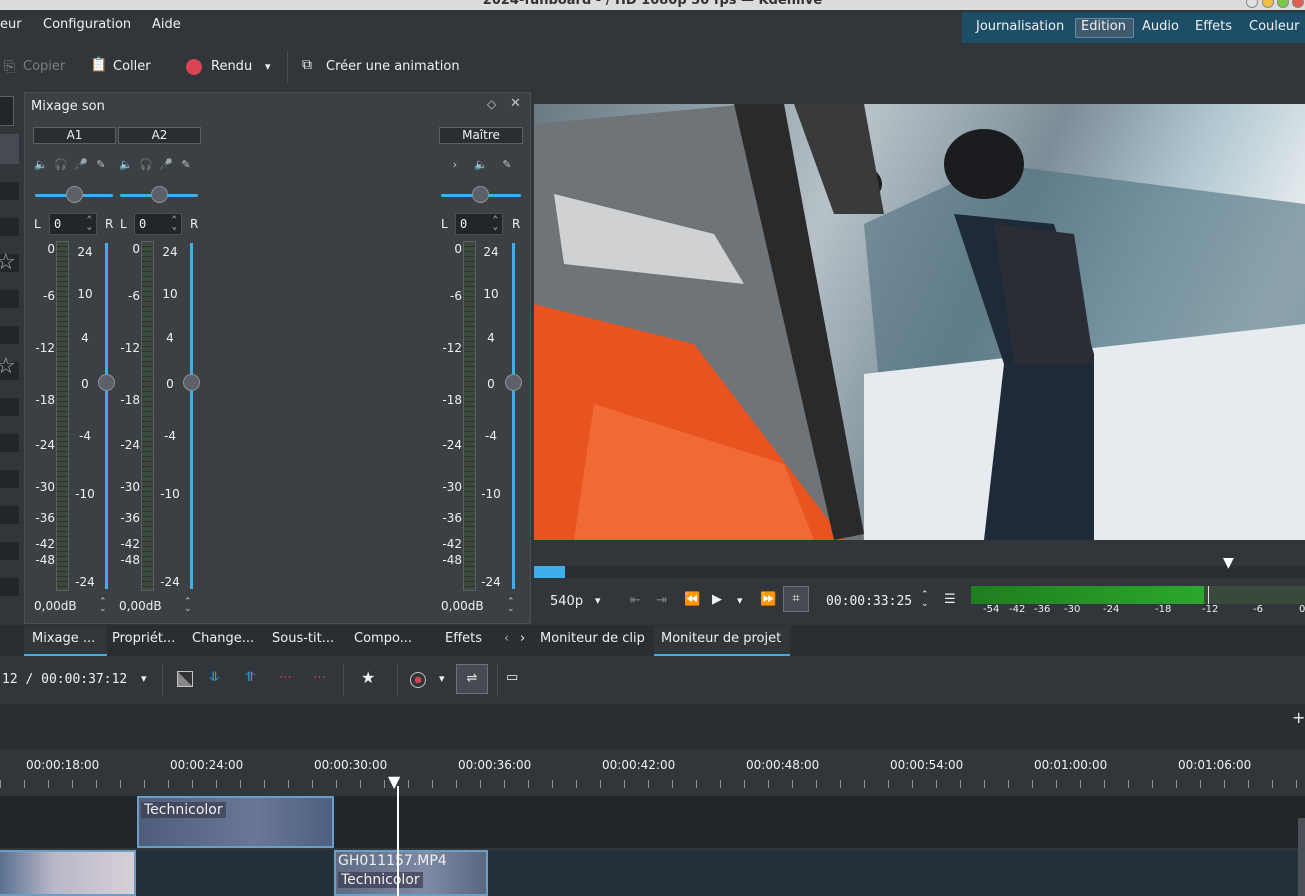 This screenshot has width=1305, height=896. I want to click on chevron-left-icon: ‹, so click(506, 638).